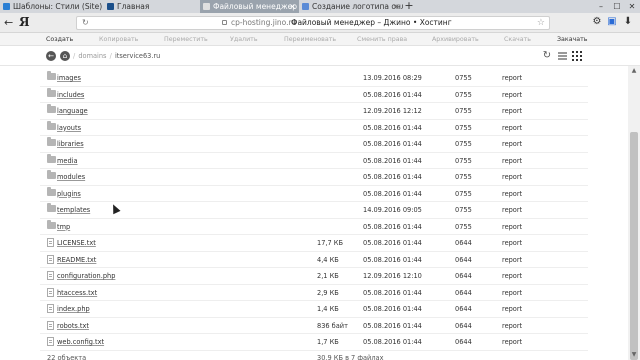 The height and width of the screenshot is (360, 640). What do you see at coordinates (541, 23) in the screenshot?
I see `bookmark-star-icon: ☆` at bounding box center [541, 23].